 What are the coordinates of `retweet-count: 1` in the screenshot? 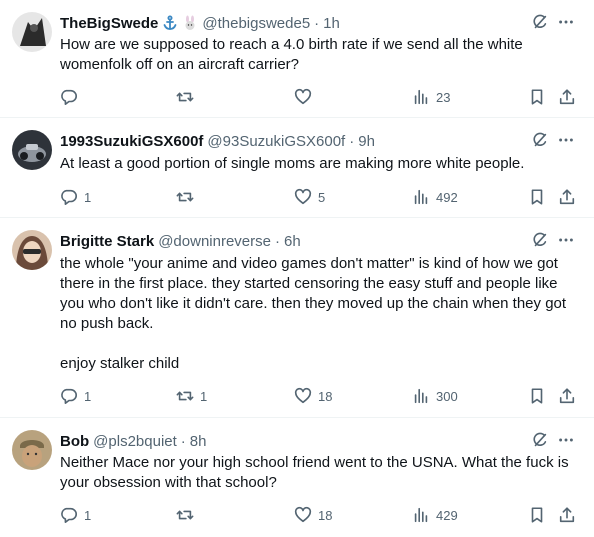 It's located at (204, 396).